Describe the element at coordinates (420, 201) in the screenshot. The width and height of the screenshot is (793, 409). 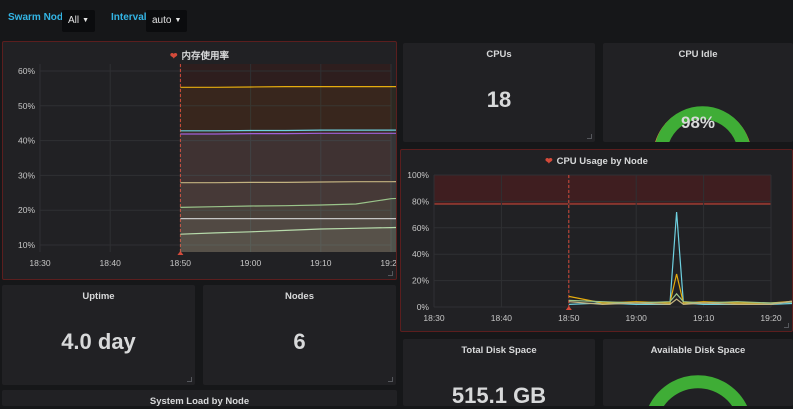
I see `y-tick-label: 80%` at that location.